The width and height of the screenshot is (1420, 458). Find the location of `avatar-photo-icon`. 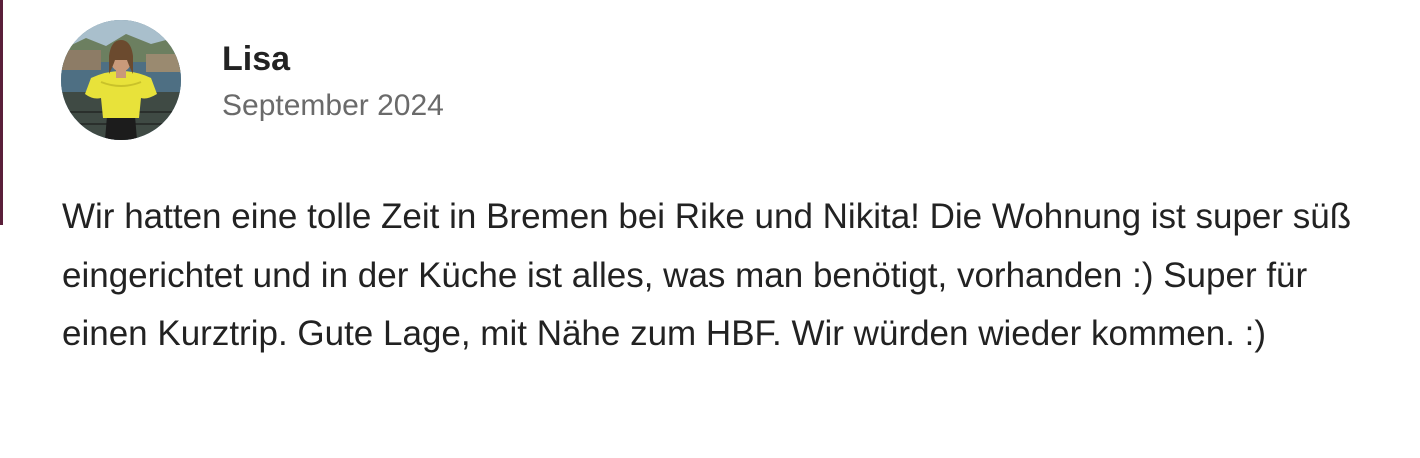

avatar-photo-icon is located at coordinates (121, 80).